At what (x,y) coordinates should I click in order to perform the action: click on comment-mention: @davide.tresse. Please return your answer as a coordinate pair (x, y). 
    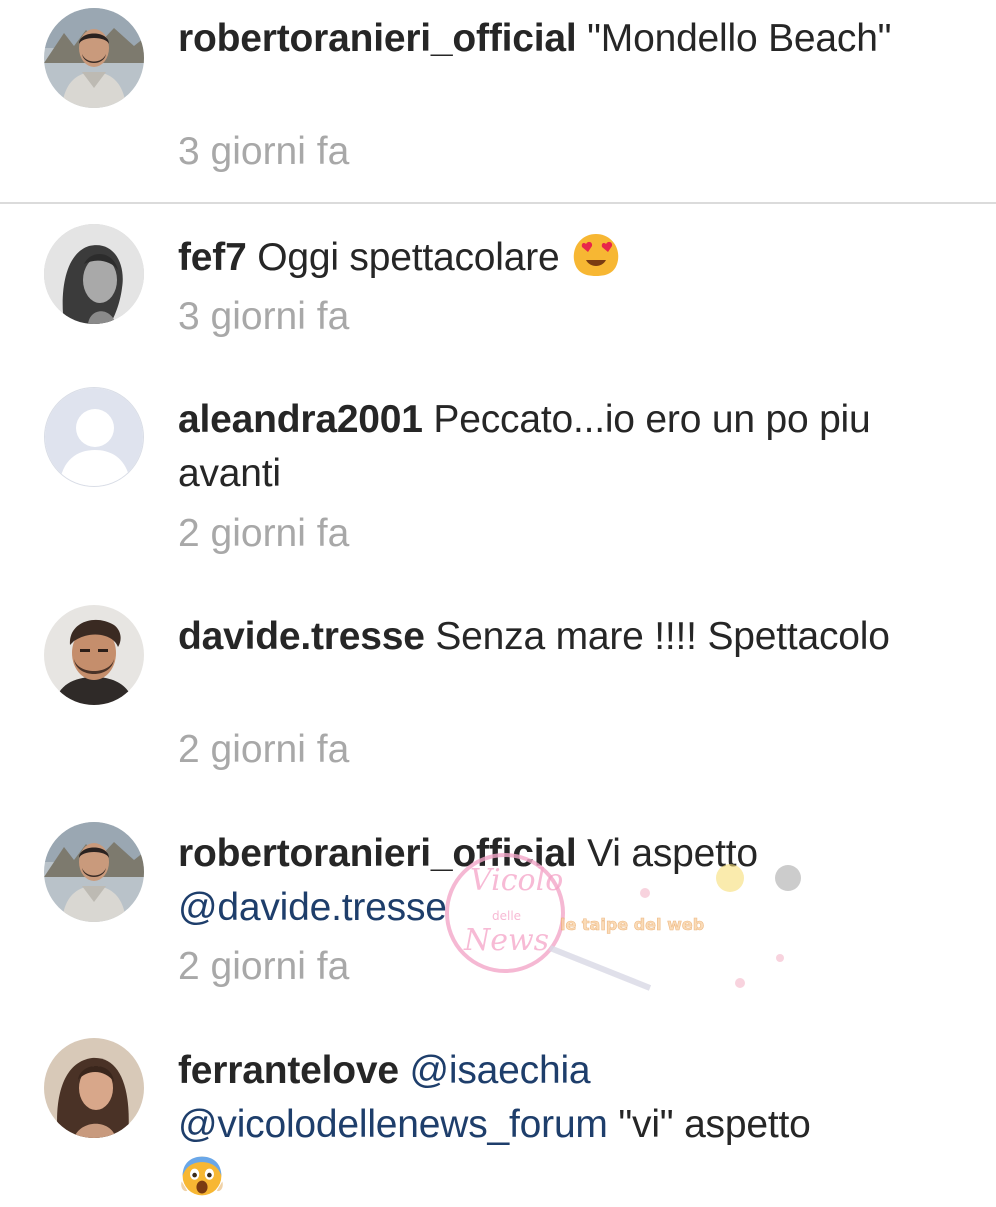
    Looking at the image, I should click on (312, 907).